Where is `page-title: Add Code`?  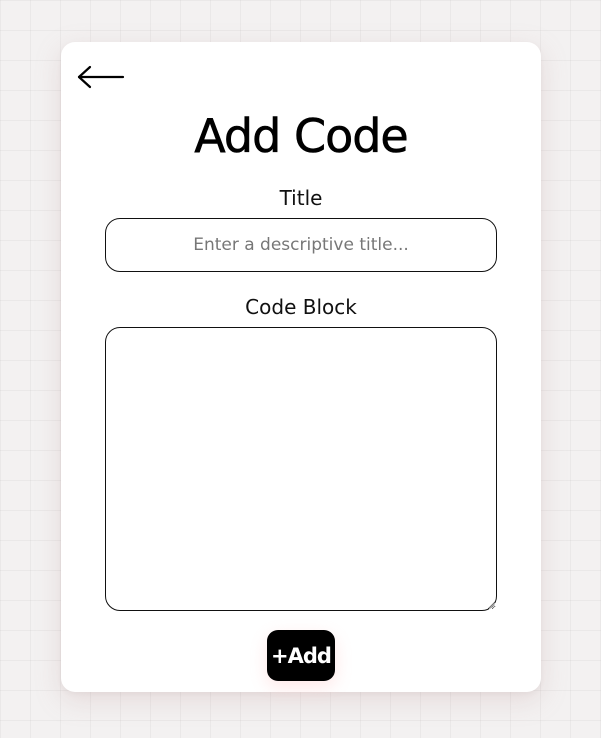 page-title: Add Code is located at coordinates (301, 136).